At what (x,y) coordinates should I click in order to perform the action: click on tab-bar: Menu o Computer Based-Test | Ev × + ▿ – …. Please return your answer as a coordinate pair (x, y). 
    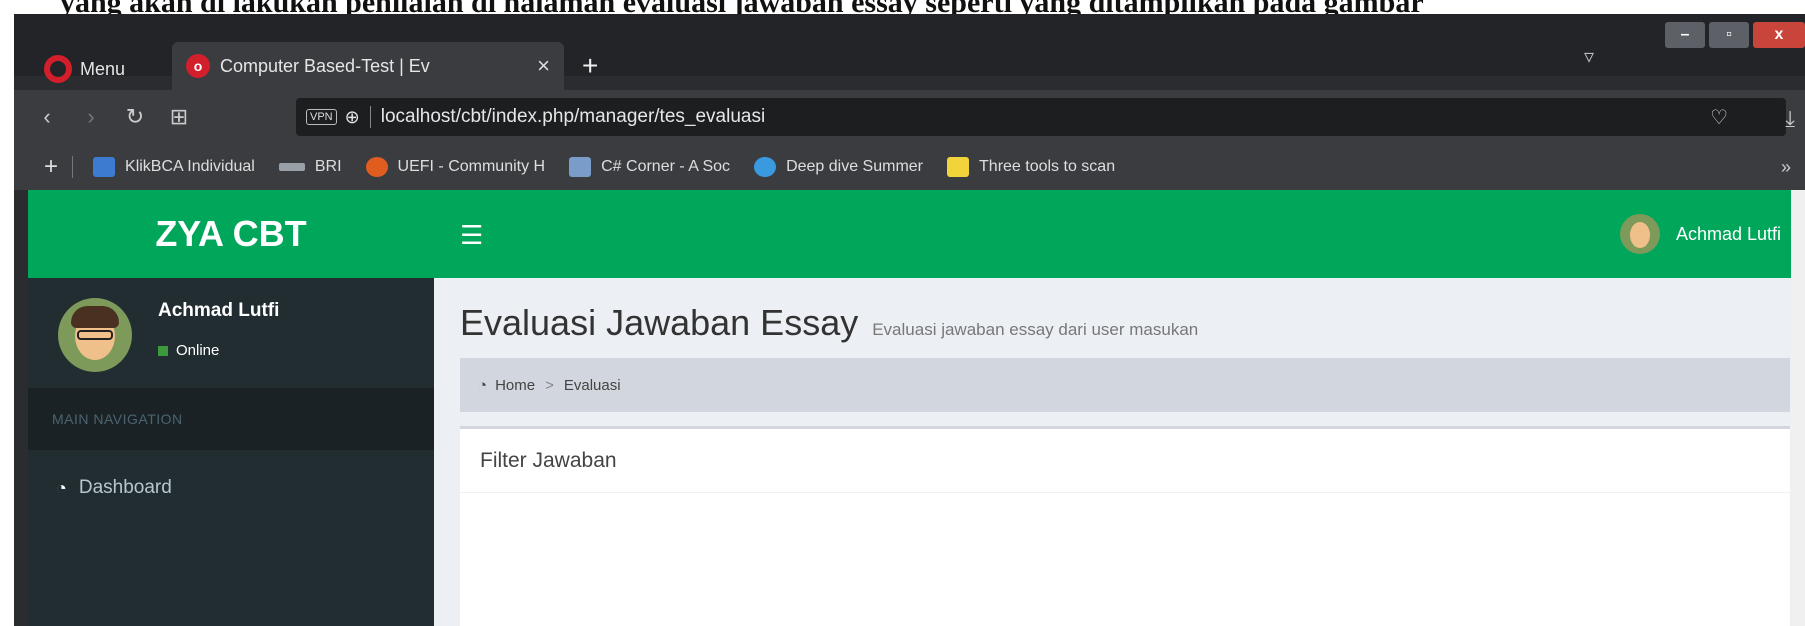
    Looking at the image, I should click on (909, 52).